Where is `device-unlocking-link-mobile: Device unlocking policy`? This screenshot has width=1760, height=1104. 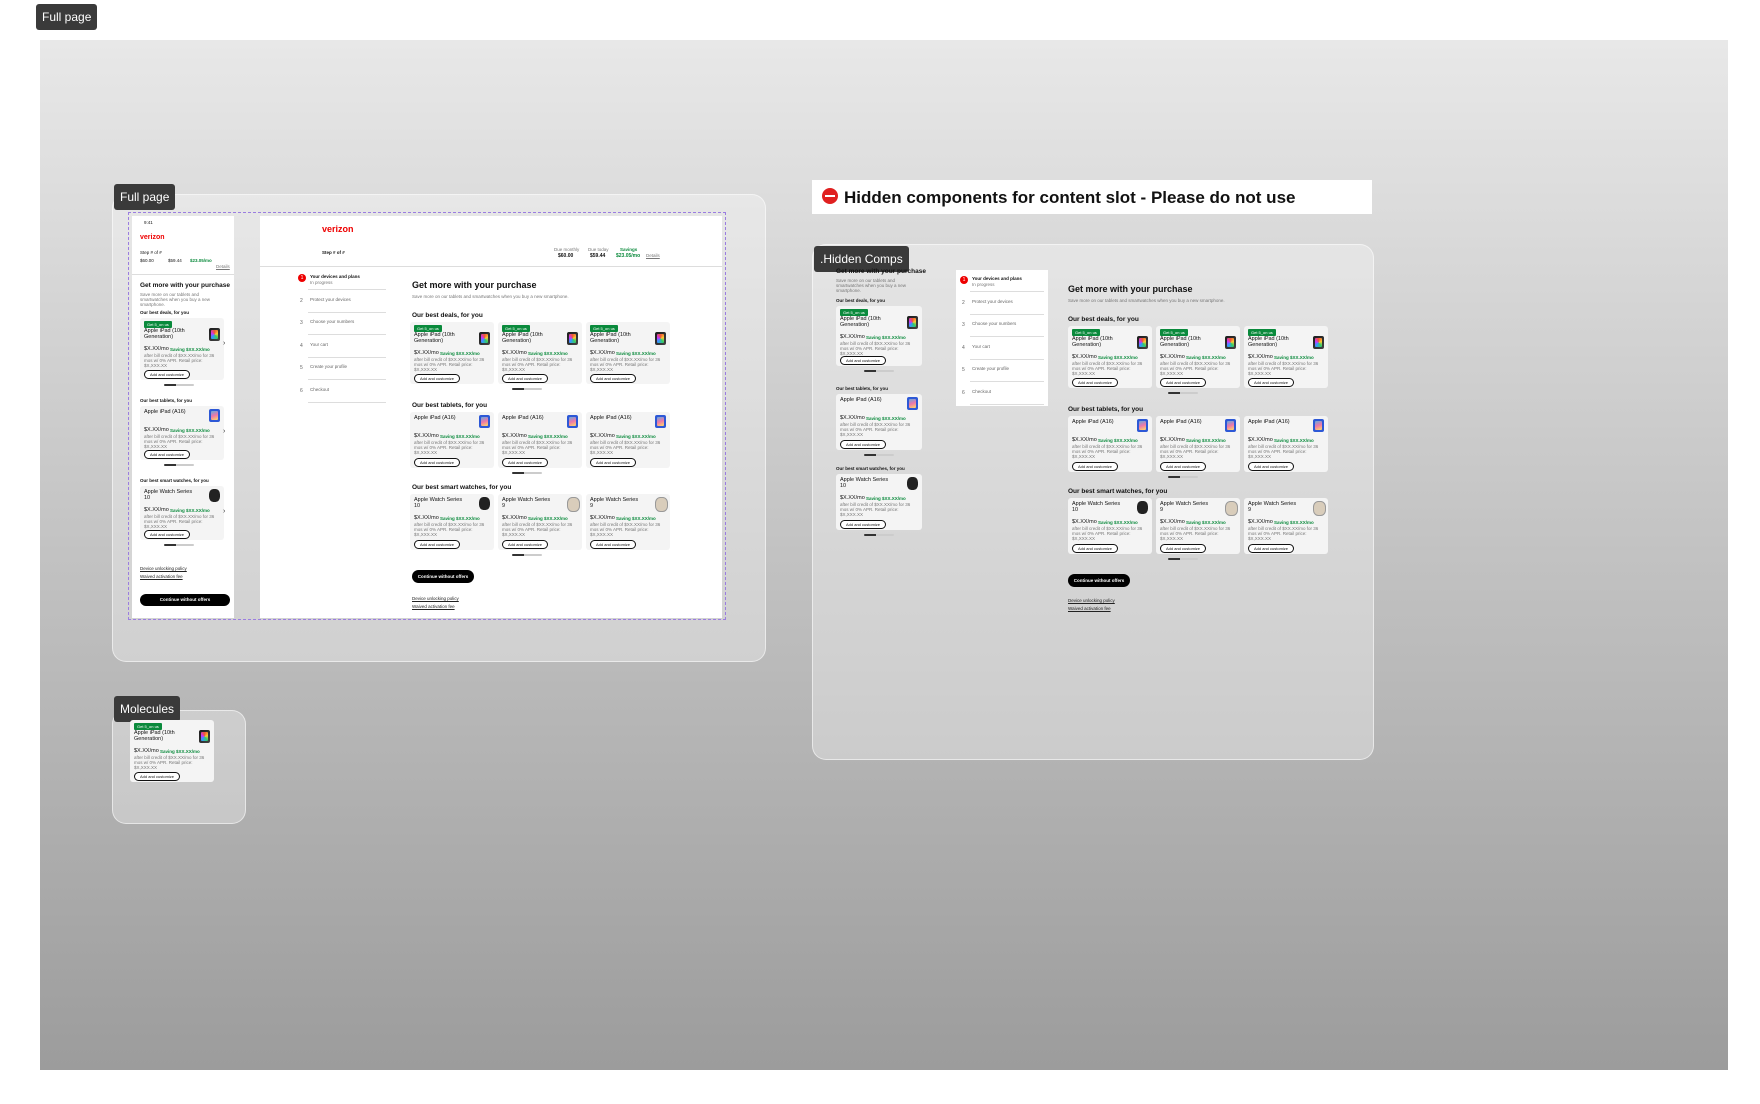
device-unlocking-link-mobile: Device unlocking policy is located at coordinates (163, 568).